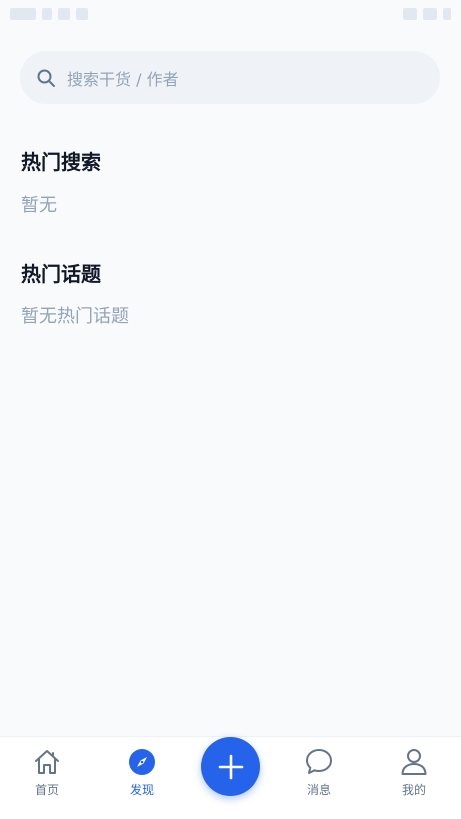 The height and width of the screenshot is (819, 461). Describe the element at coordinates (414, 777) in the screenshot. I see `nav-item-profile: 我的` at that location.